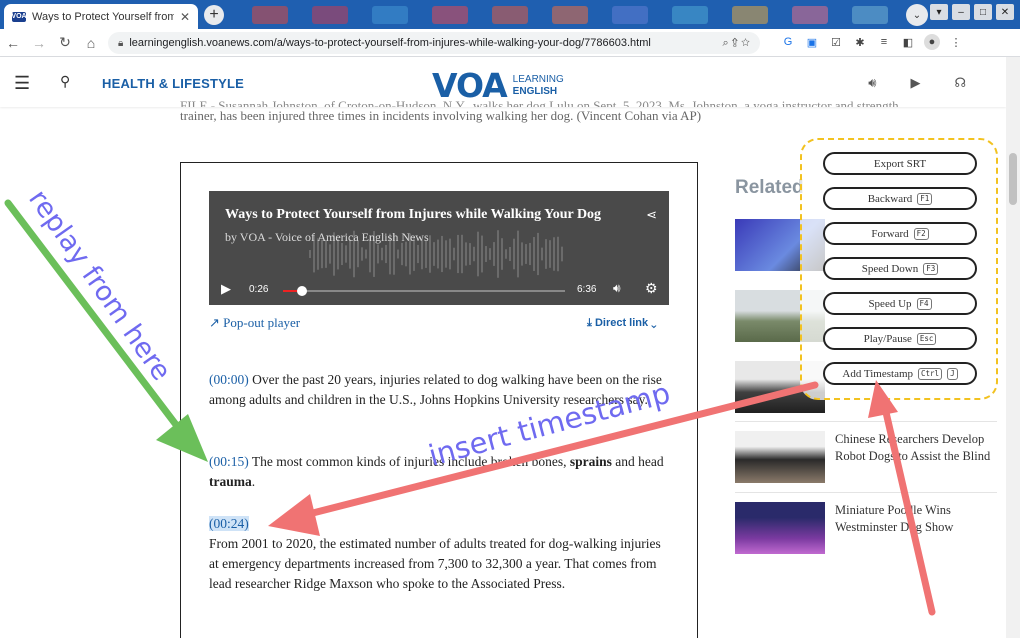 This screenshot has height=638, width=1020. What do you see at coordinates (908, 510) in the screenshot?
I see `red-arrow-up-shaft` at bounding box center [908, 510].